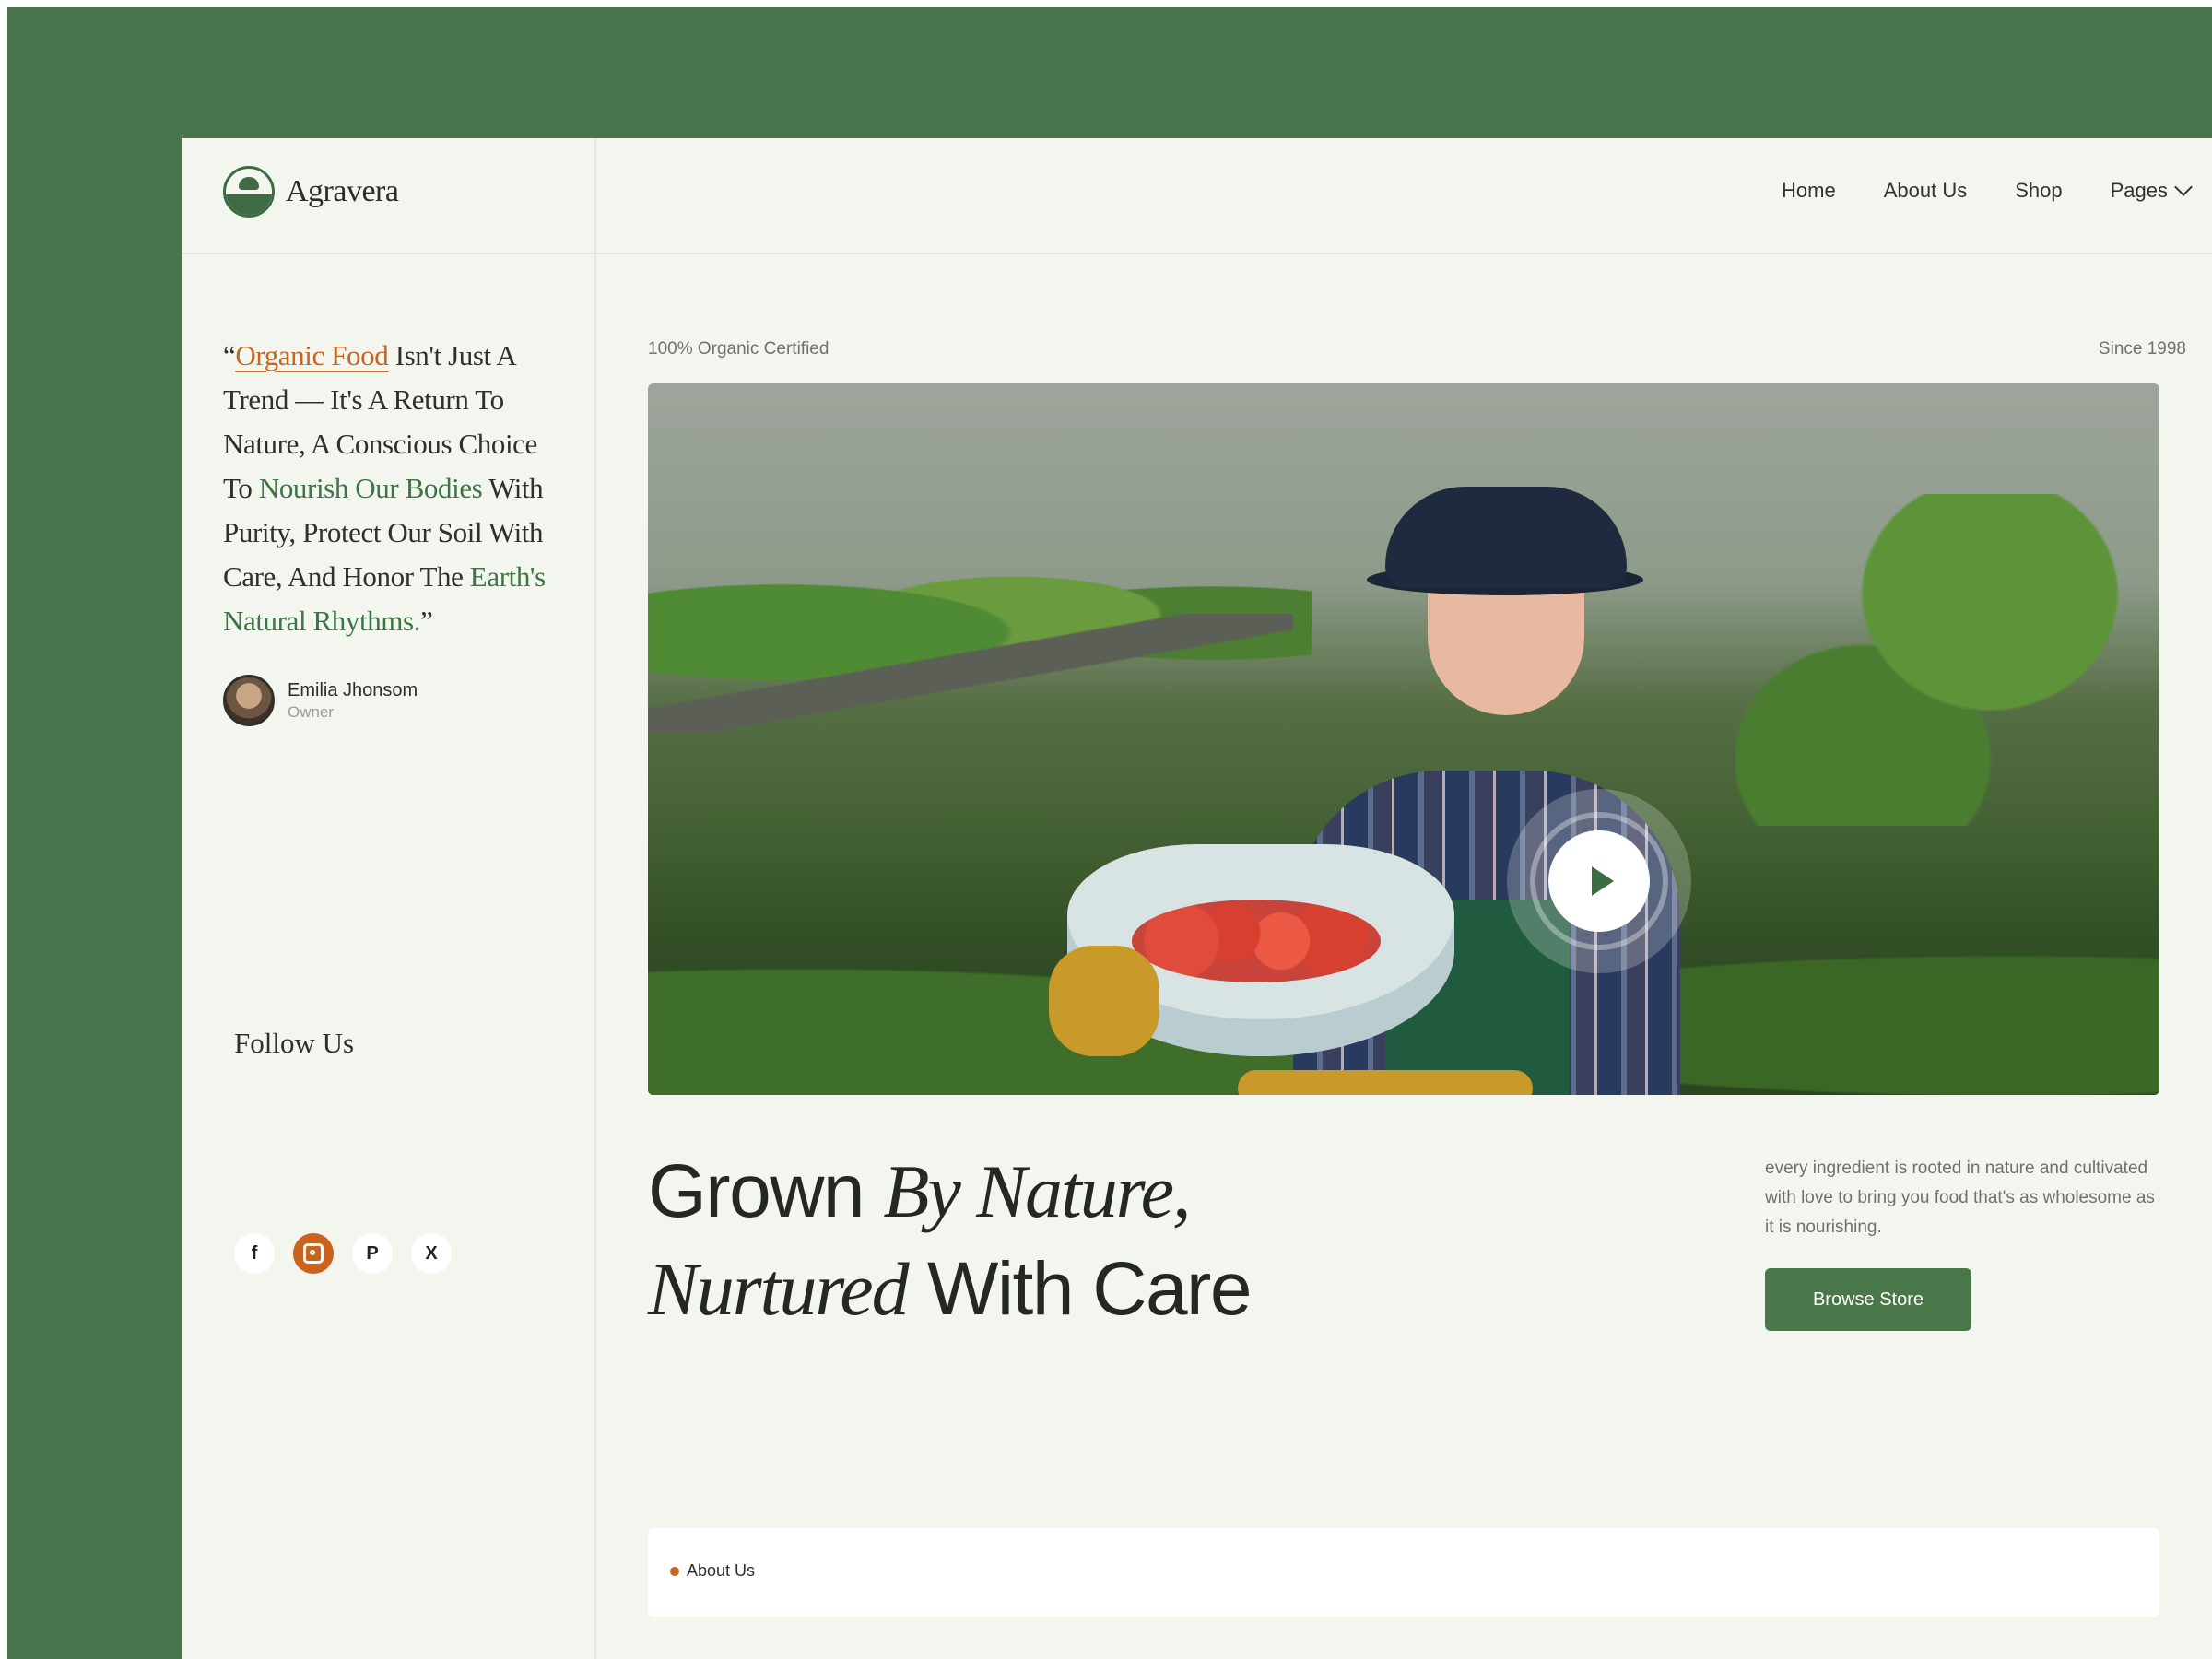 The image size is (2212, 1659). Describe the element at coordinates (229, 355) in the screenshot. I see `quote-open: “` at that location.